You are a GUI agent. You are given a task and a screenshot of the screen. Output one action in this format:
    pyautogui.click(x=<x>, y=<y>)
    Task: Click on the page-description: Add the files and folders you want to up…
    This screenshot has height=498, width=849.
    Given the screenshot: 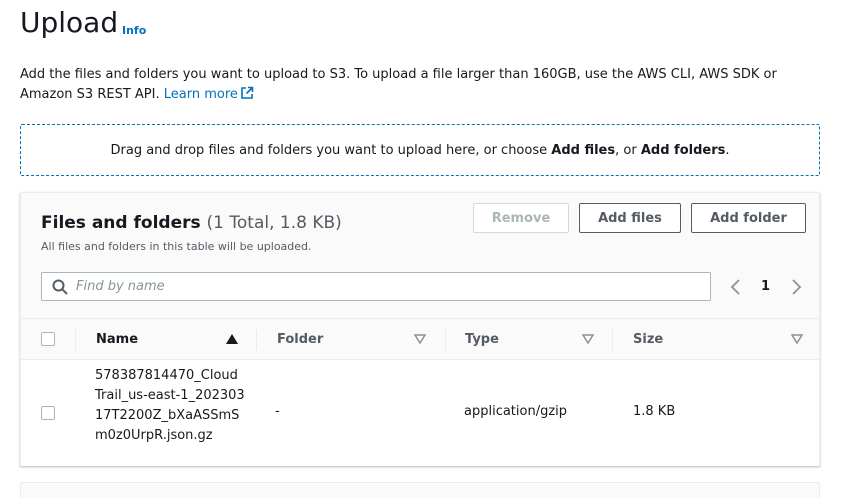 What is the action you would take?
    pyautogui.click(x=425, y=86)
    